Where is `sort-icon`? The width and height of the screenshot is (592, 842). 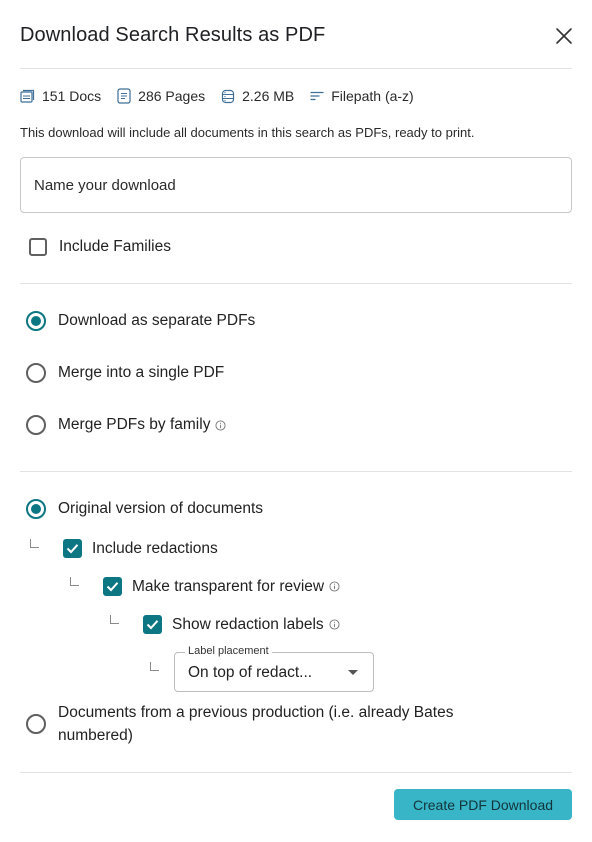 sort-icon is located at coordinates (317, 96).